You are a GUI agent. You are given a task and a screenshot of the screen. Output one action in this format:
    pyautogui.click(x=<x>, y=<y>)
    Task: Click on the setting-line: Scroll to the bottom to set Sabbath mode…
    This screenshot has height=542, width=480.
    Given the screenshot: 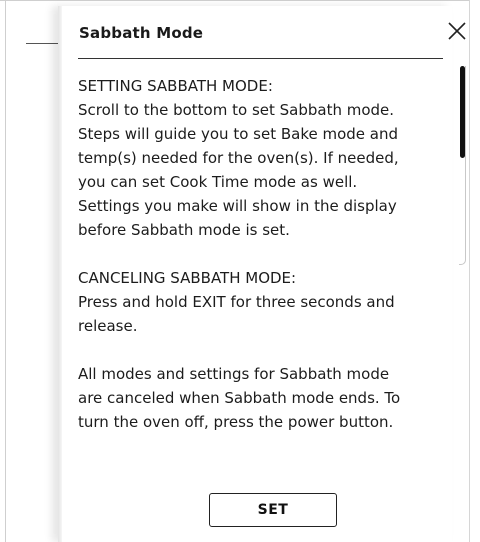 What is the action you would take?
    pyautogui.click(x=236, y=110)
    